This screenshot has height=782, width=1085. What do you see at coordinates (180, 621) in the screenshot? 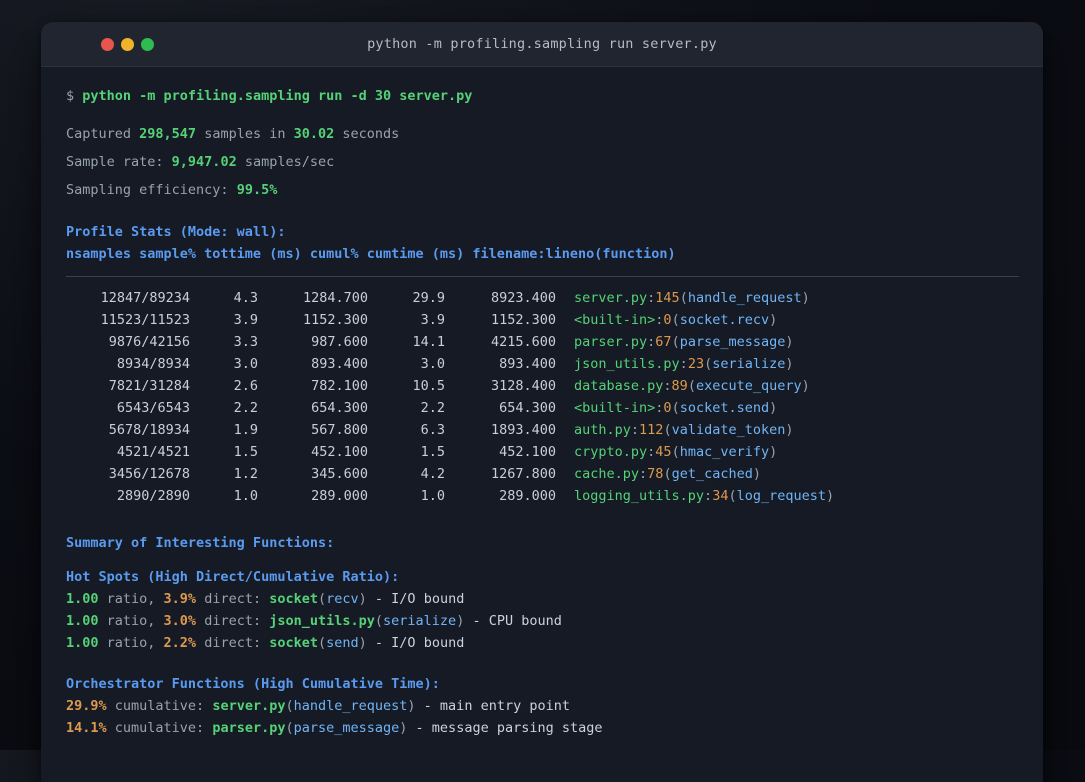
I see `direct-pct: 3.0%` at bounding box center [180, 621].